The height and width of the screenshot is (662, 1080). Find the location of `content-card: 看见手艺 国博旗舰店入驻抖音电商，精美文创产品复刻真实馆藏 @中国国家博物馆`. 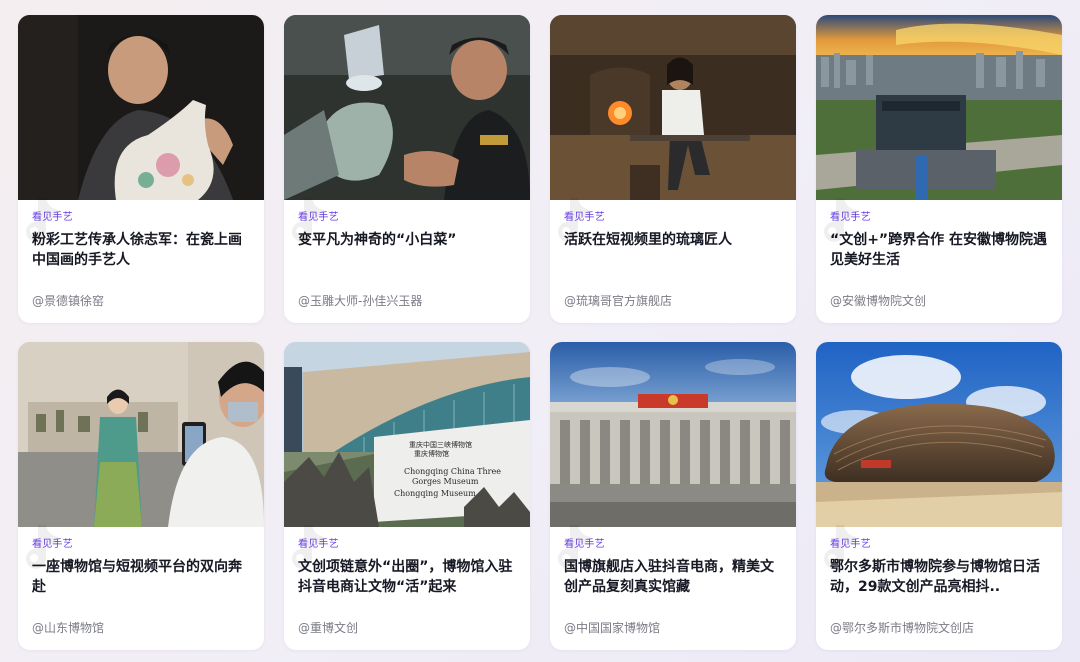

content-card: 看见手艺 国博旗舰店入驻抖音电商，精美文创产品复刻真实馆藏 @中国国家博物馆 is located at coordinates (673, 496).